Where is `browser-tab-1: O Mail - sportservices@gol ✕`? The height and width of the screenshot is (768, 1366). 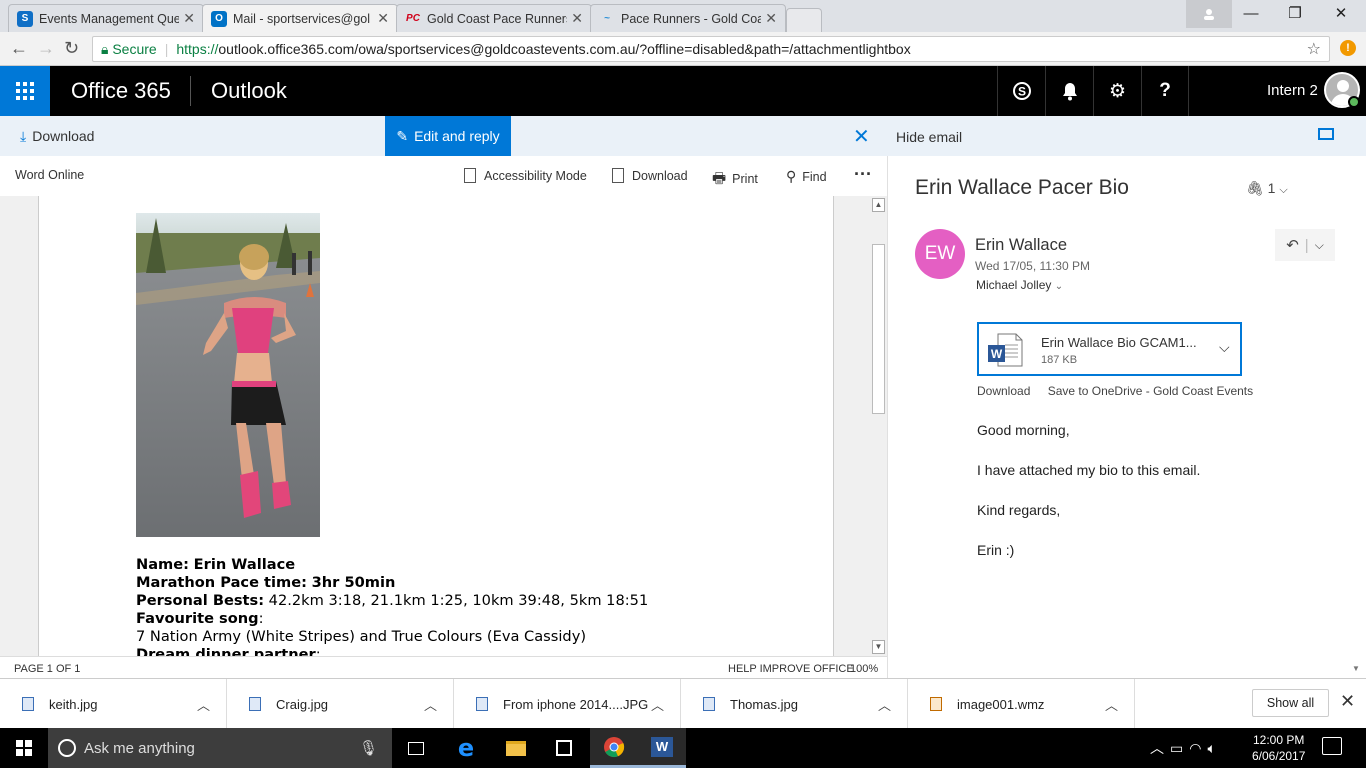
browser-tab-1: O Mail - sportservices@gol ✕ is located at coordinates (300, 18).